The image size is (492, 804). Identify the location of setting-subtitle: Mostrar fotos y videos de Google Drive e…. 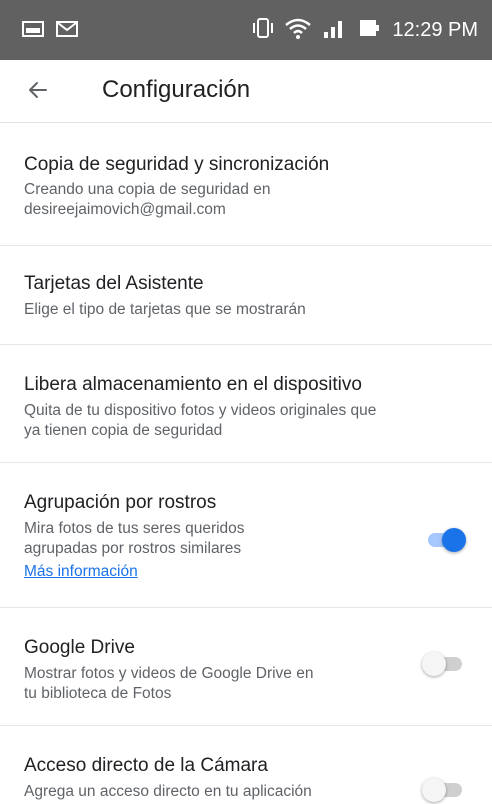
(204, 684).